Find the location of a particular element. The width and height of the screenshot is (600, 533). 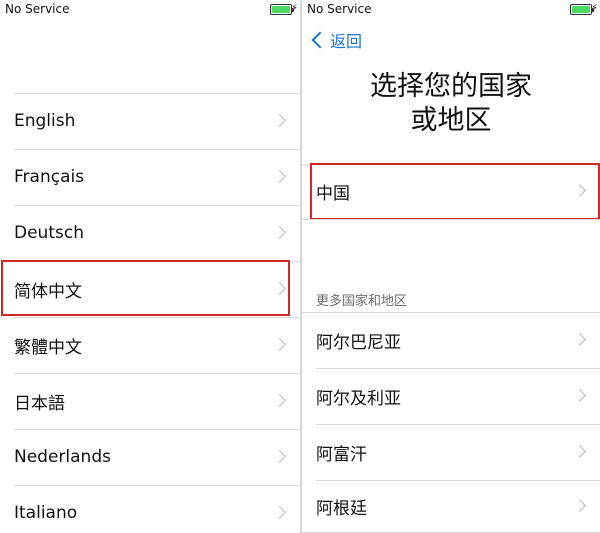

language-row-english: English is located at coordinates (150, 121).